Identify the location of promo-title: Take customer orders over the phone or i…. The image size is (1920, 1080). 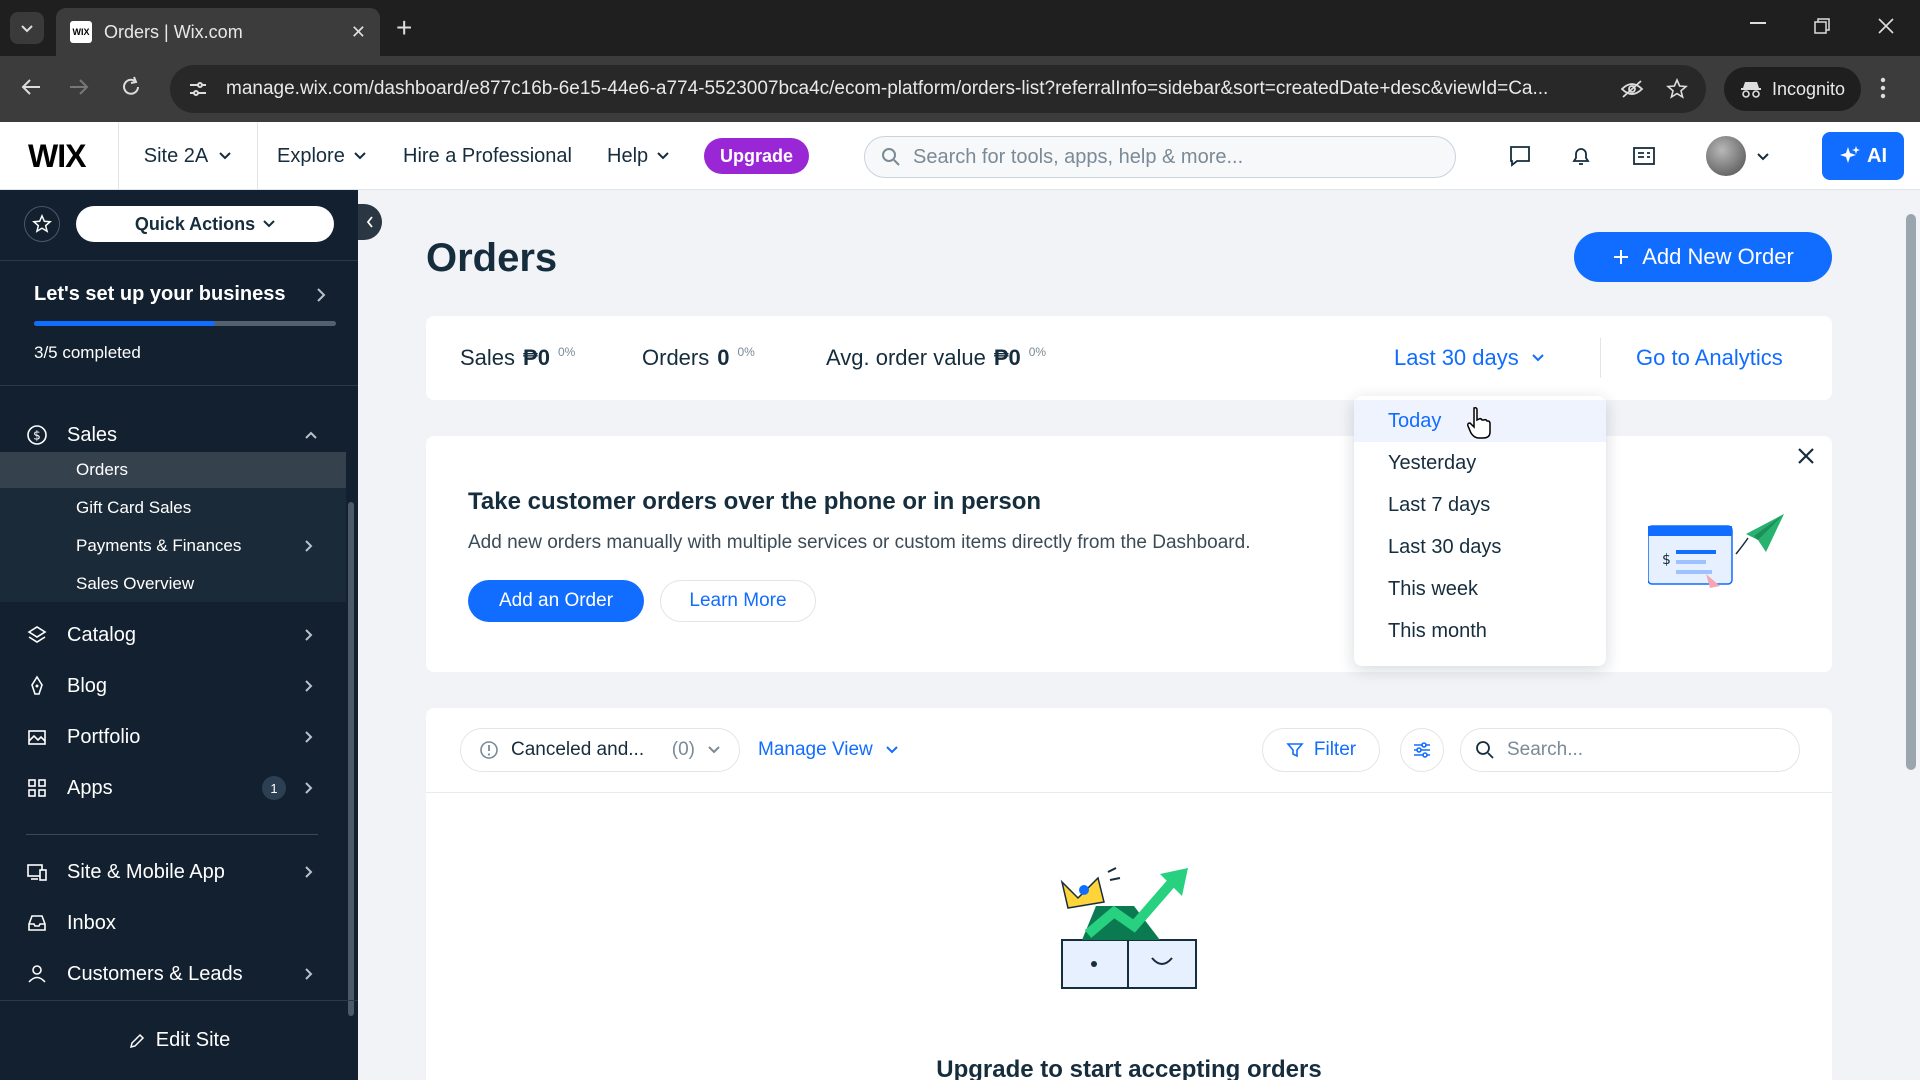
(755, 501).